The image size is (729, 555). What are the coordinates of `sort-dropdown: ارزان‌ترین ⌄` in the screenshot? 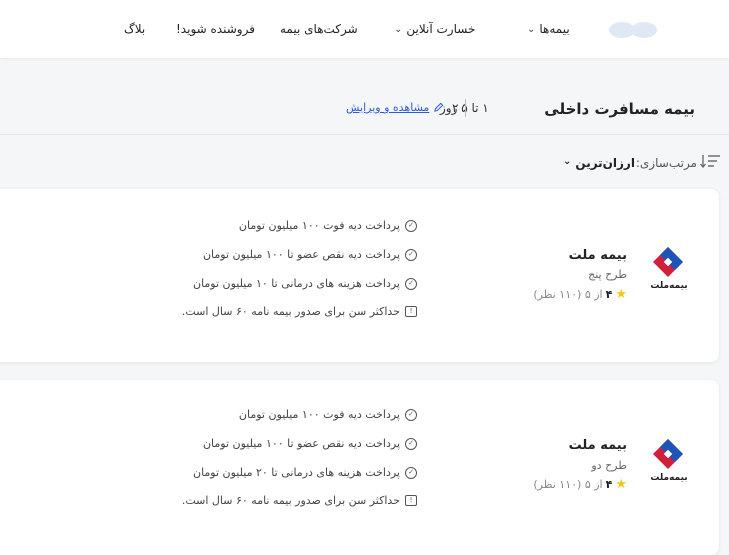 It's located at (599, 163).